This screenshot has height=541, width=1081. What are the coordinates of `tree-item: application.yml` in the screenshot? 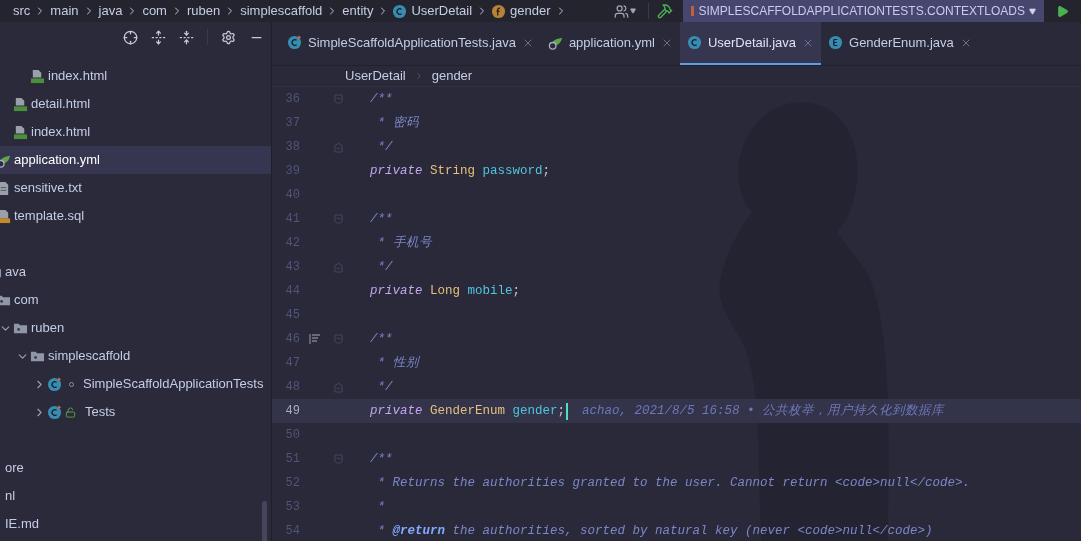 It's located at (135, 160).